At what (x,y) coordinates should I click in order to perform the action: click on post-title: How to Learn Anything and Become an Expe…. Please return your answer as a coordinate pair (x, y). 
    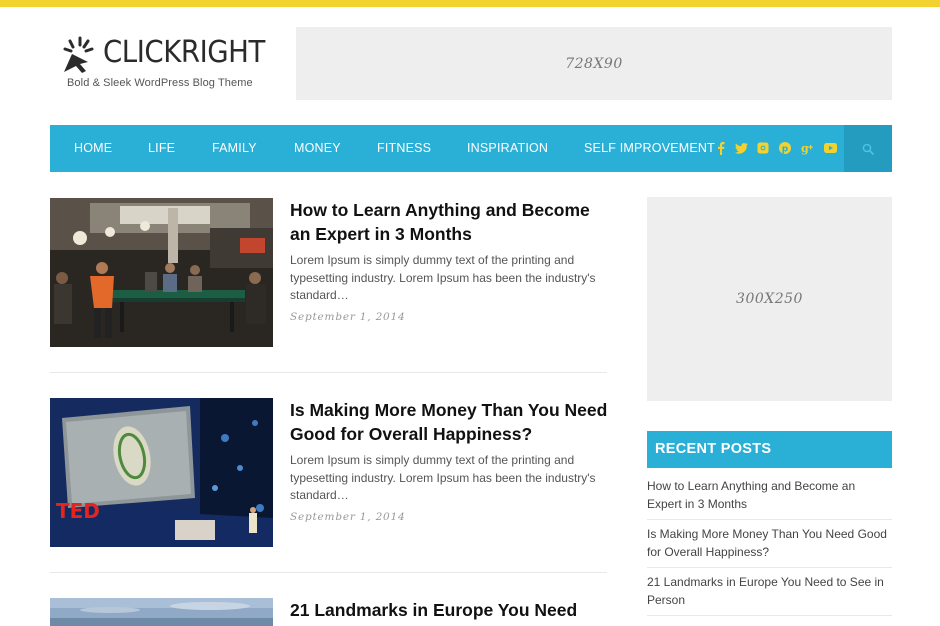
    Looking at the image, I should click on (450, 222).